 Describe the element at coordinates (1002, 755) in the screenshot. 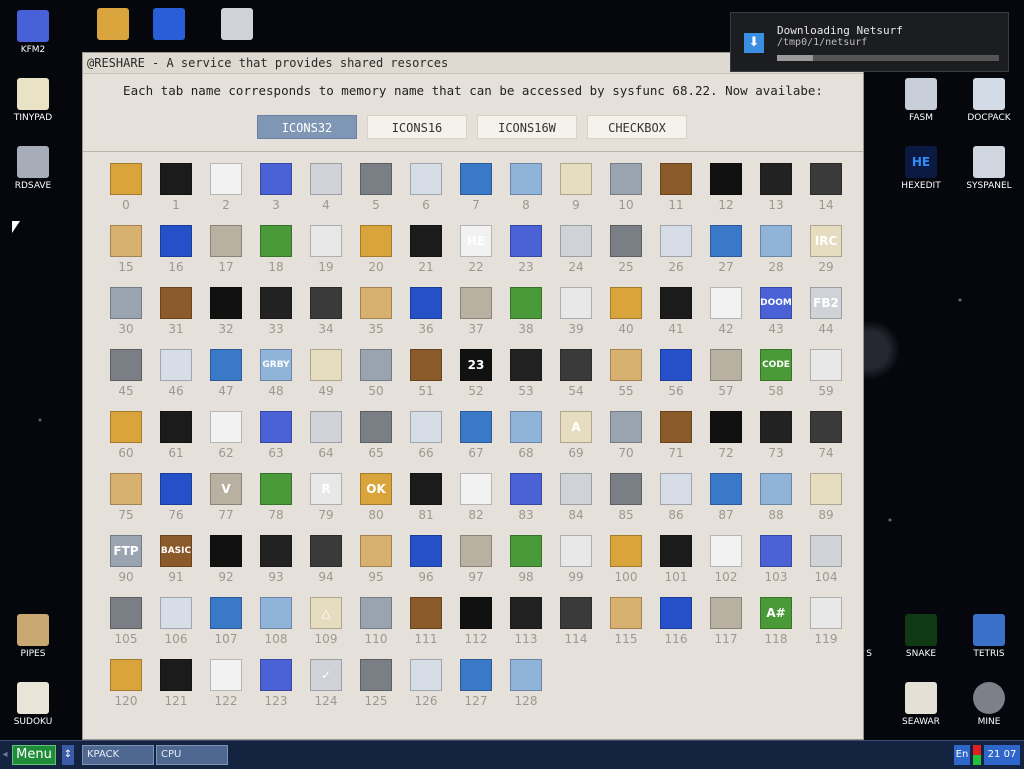

I see `clock: 21 07` at that location.